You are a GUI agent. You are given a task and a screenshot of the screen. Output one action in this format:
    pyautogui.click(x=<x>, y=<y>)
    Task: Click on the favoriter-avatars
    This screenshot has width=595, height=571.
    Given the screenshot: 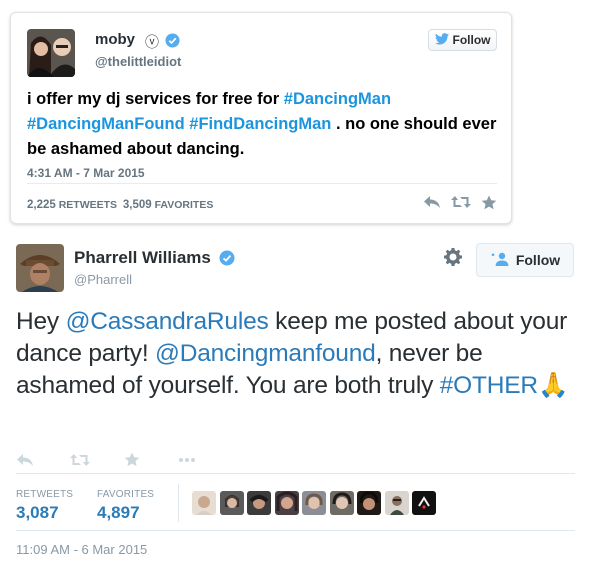 What is the action you would take?
    pyautogui.click(x=314, y=503)
    